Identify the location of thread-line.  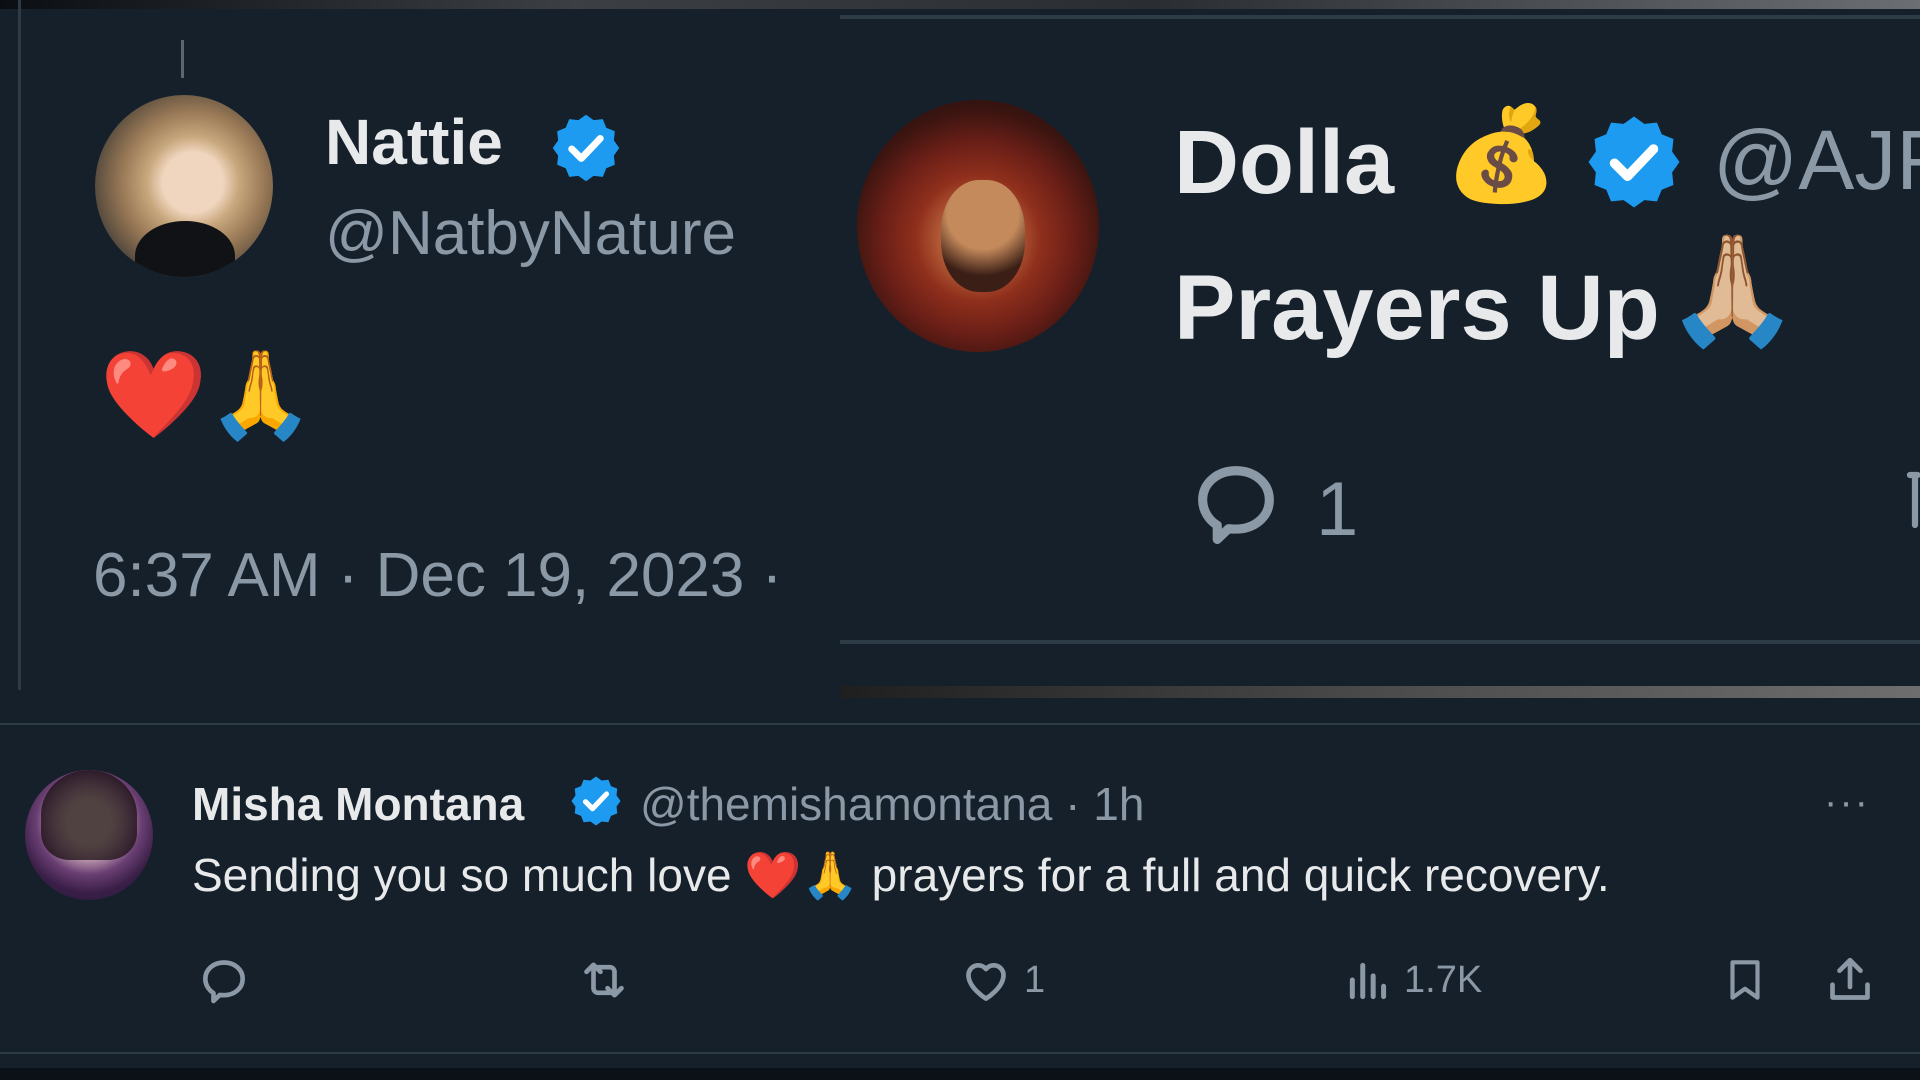
(19, 345).